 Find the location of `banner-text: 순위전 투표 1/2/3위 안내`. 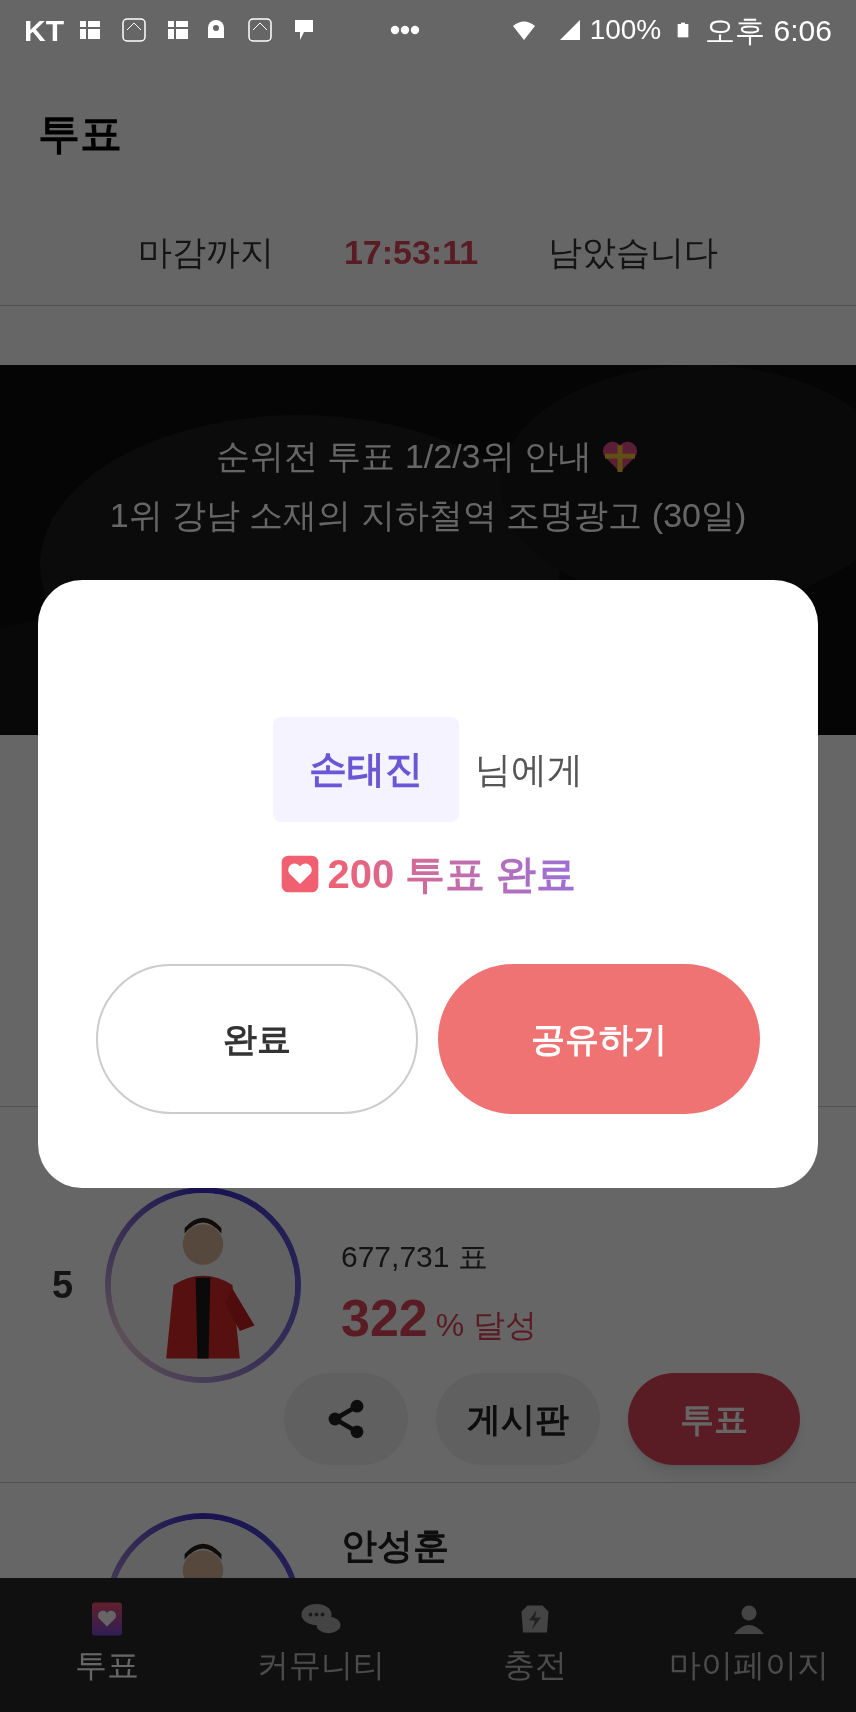

banner-text: 순위전 투표 1/2/3위 안내 is located at coordinates (404, 456).